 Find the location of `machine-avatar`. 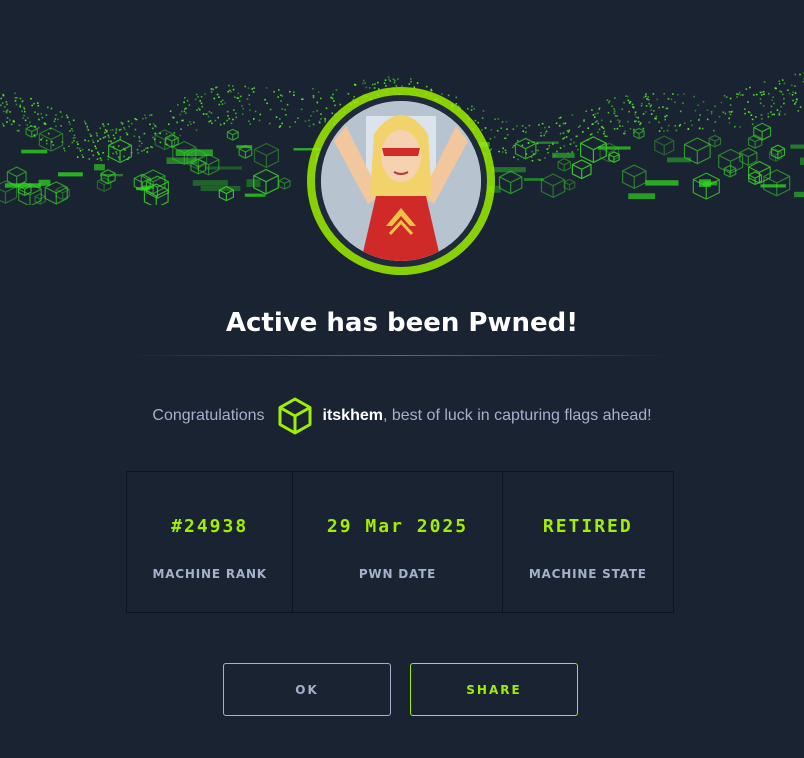

machine-avatar is located at coordinates (401, 181).